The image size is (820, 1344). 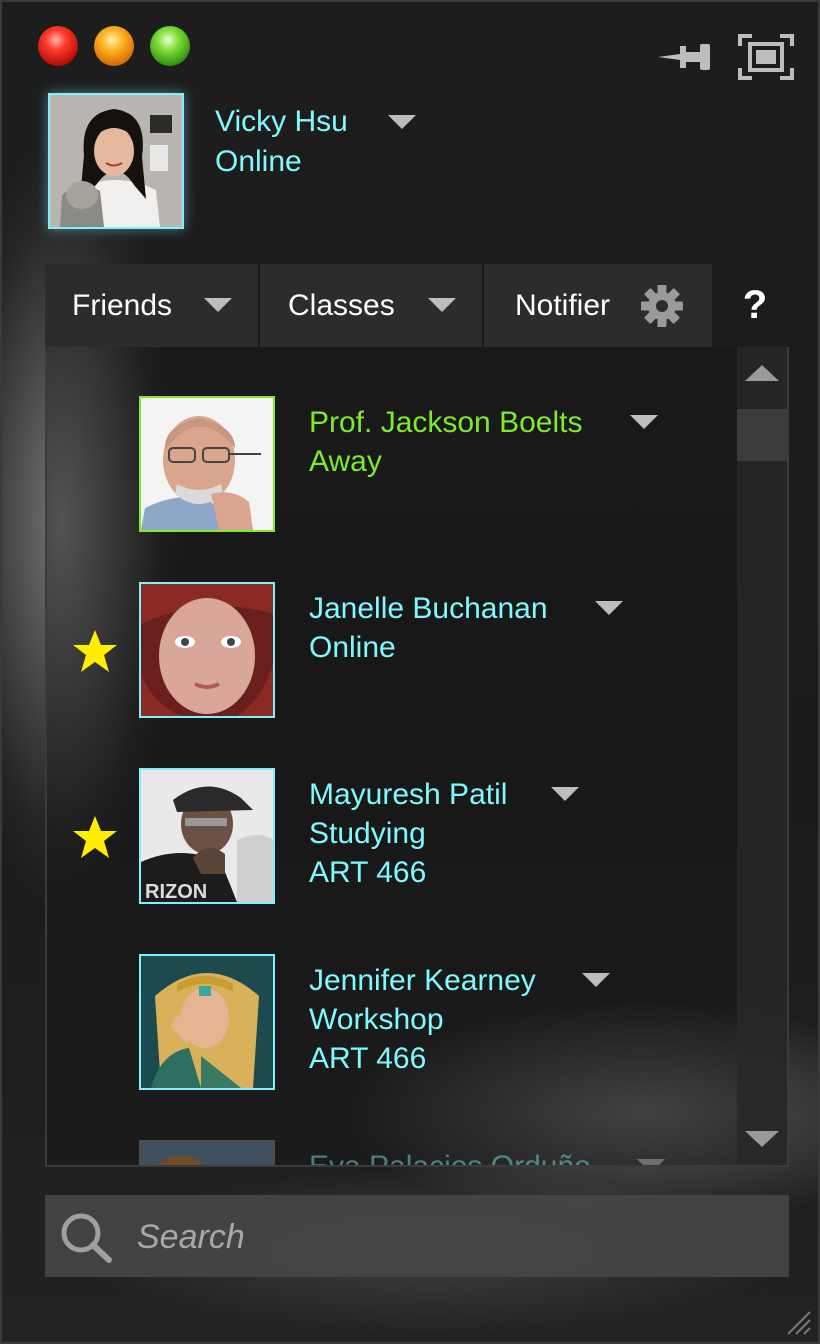 I want to click on profile-avatar, so click(x=116, y=161).